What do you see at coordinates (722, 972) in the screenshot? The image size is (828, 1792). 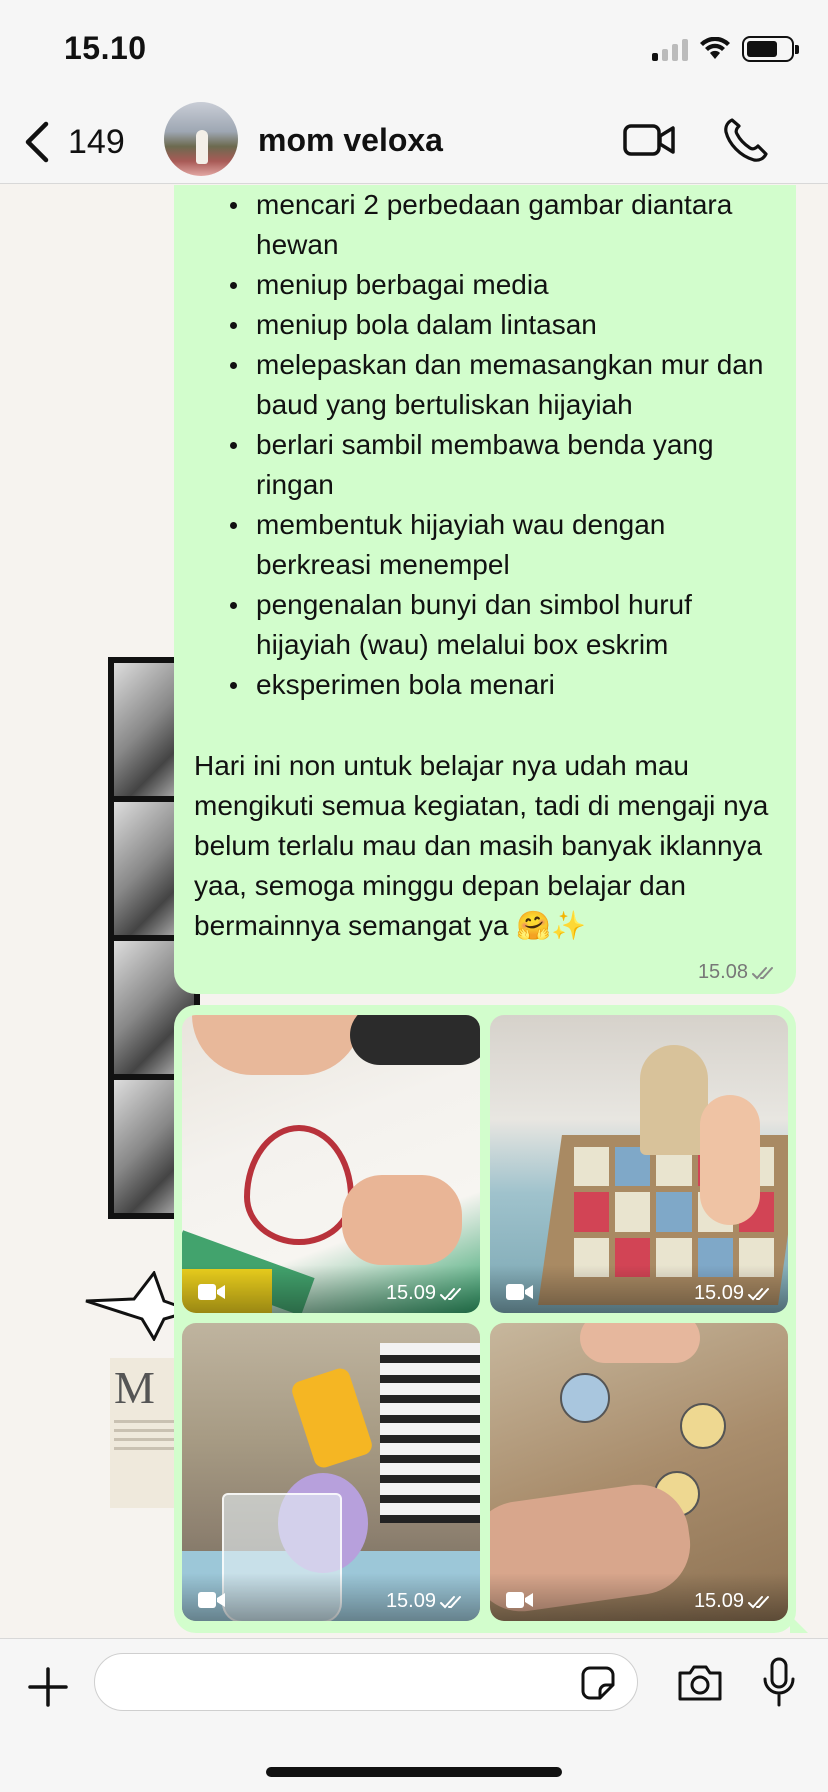 I see `message-time: 15.08` at bounding box center [722, 972].